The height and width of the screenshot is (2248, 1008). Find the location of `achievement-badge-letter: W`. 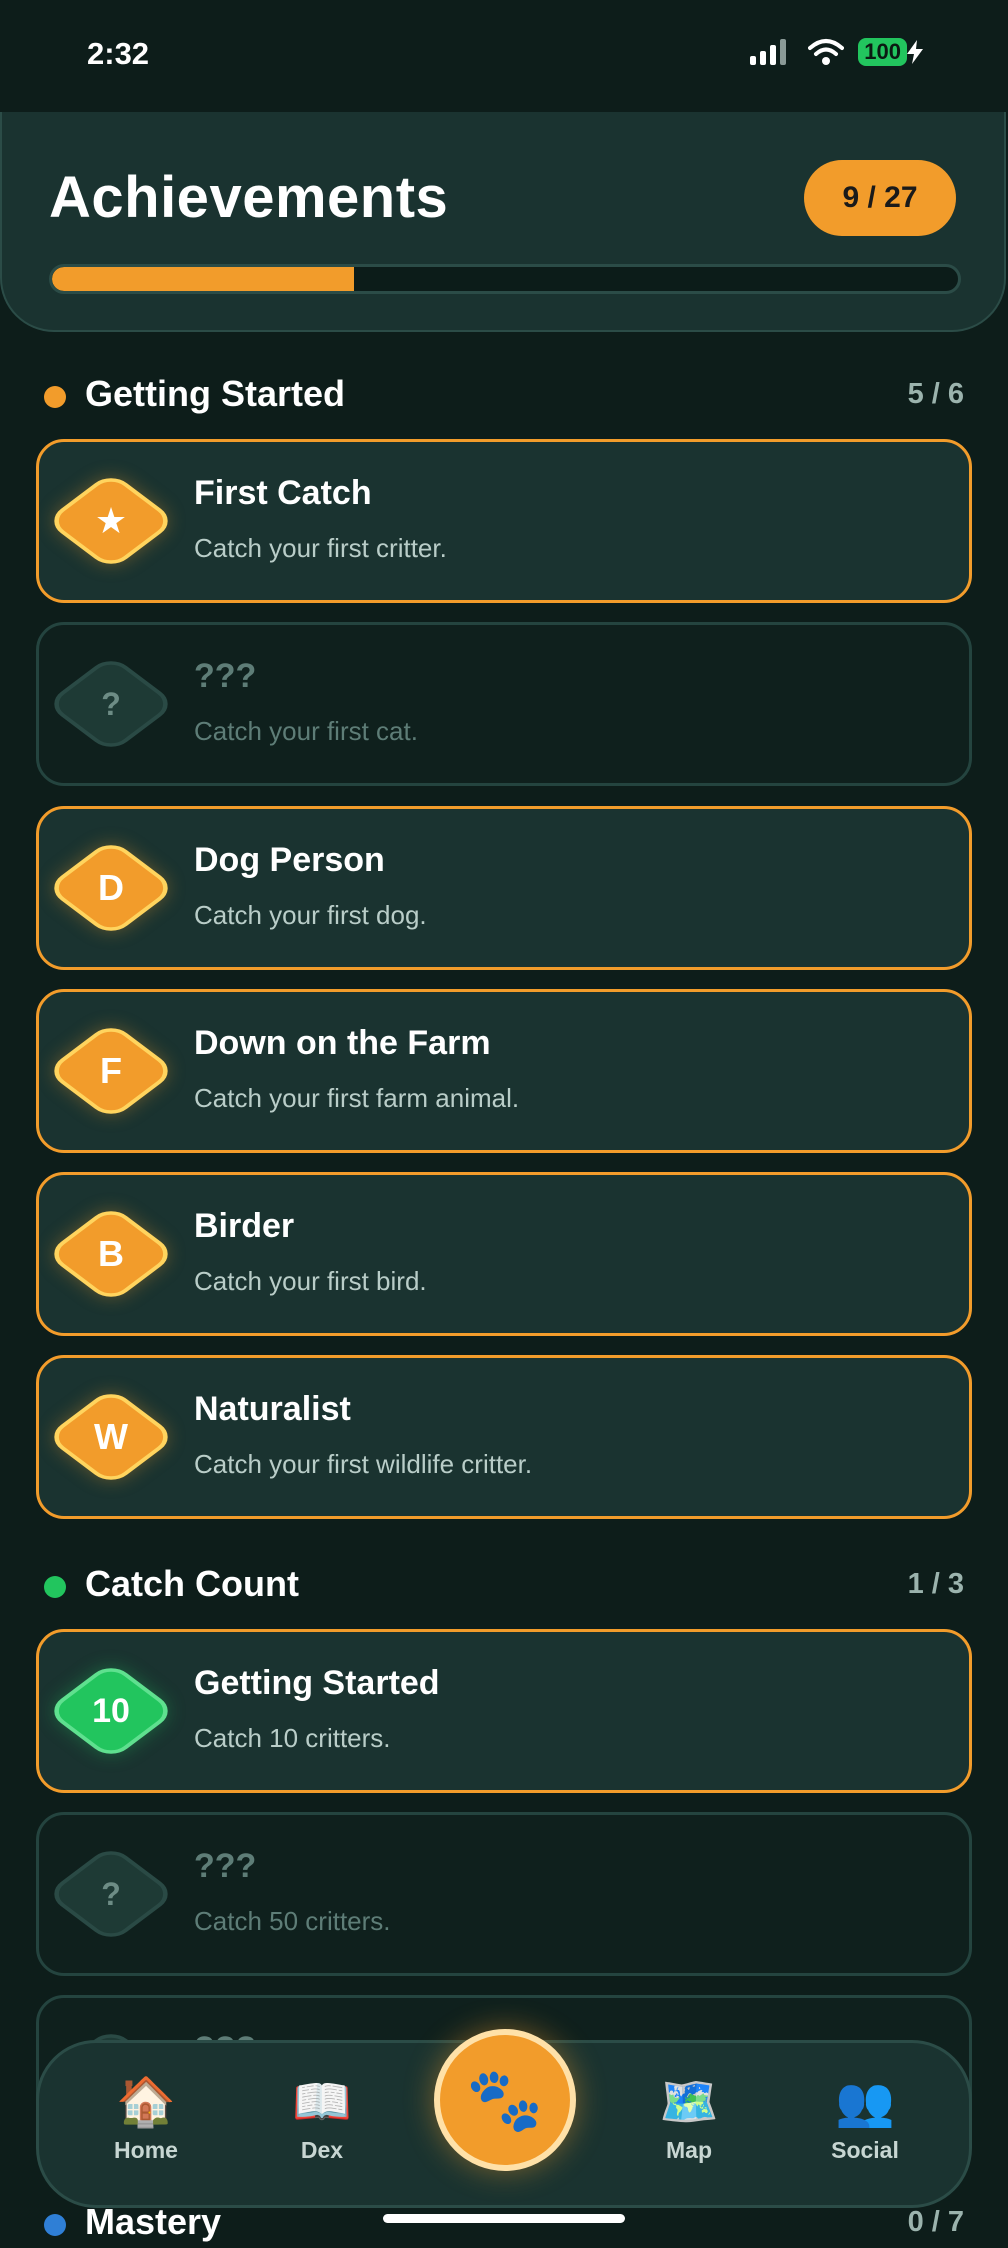

achievement-badge-letter: W is located at coordinates (111, 1436).